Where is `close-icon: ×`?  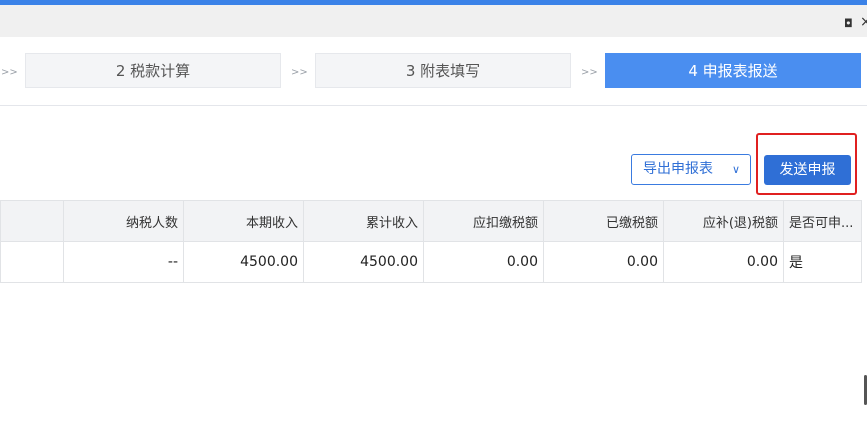 close-icon: × is located at coordinates (863, 22).